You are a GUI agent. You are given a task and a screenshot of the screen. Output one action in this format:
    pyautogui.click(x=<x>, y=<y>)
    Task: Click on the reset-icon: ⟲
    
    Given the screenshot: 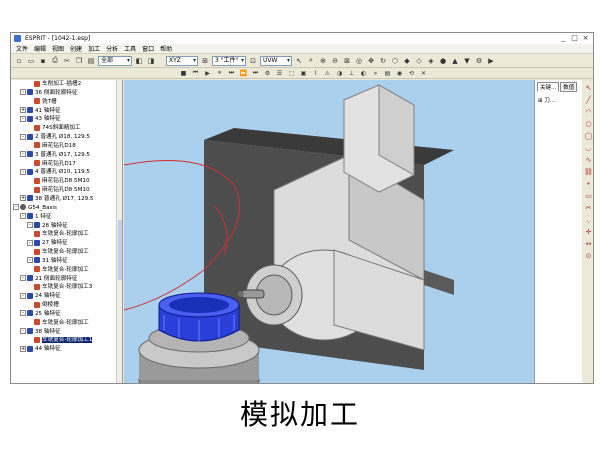 What is the action you would take?
    pyautogui.click(x=411, y=73)
    